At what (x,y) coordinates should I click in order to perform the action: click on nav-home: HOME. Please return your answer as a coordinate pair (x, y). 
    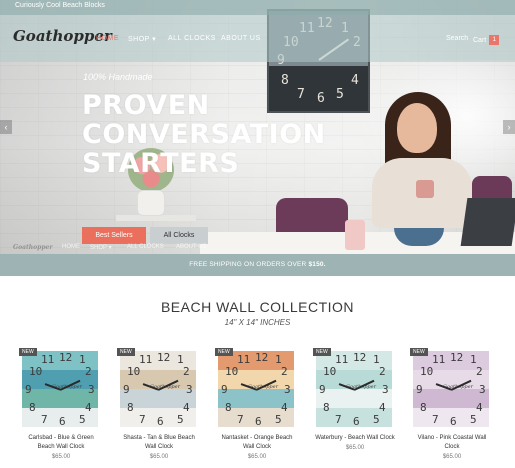
    Looking at the image, I should click on (107, 38).